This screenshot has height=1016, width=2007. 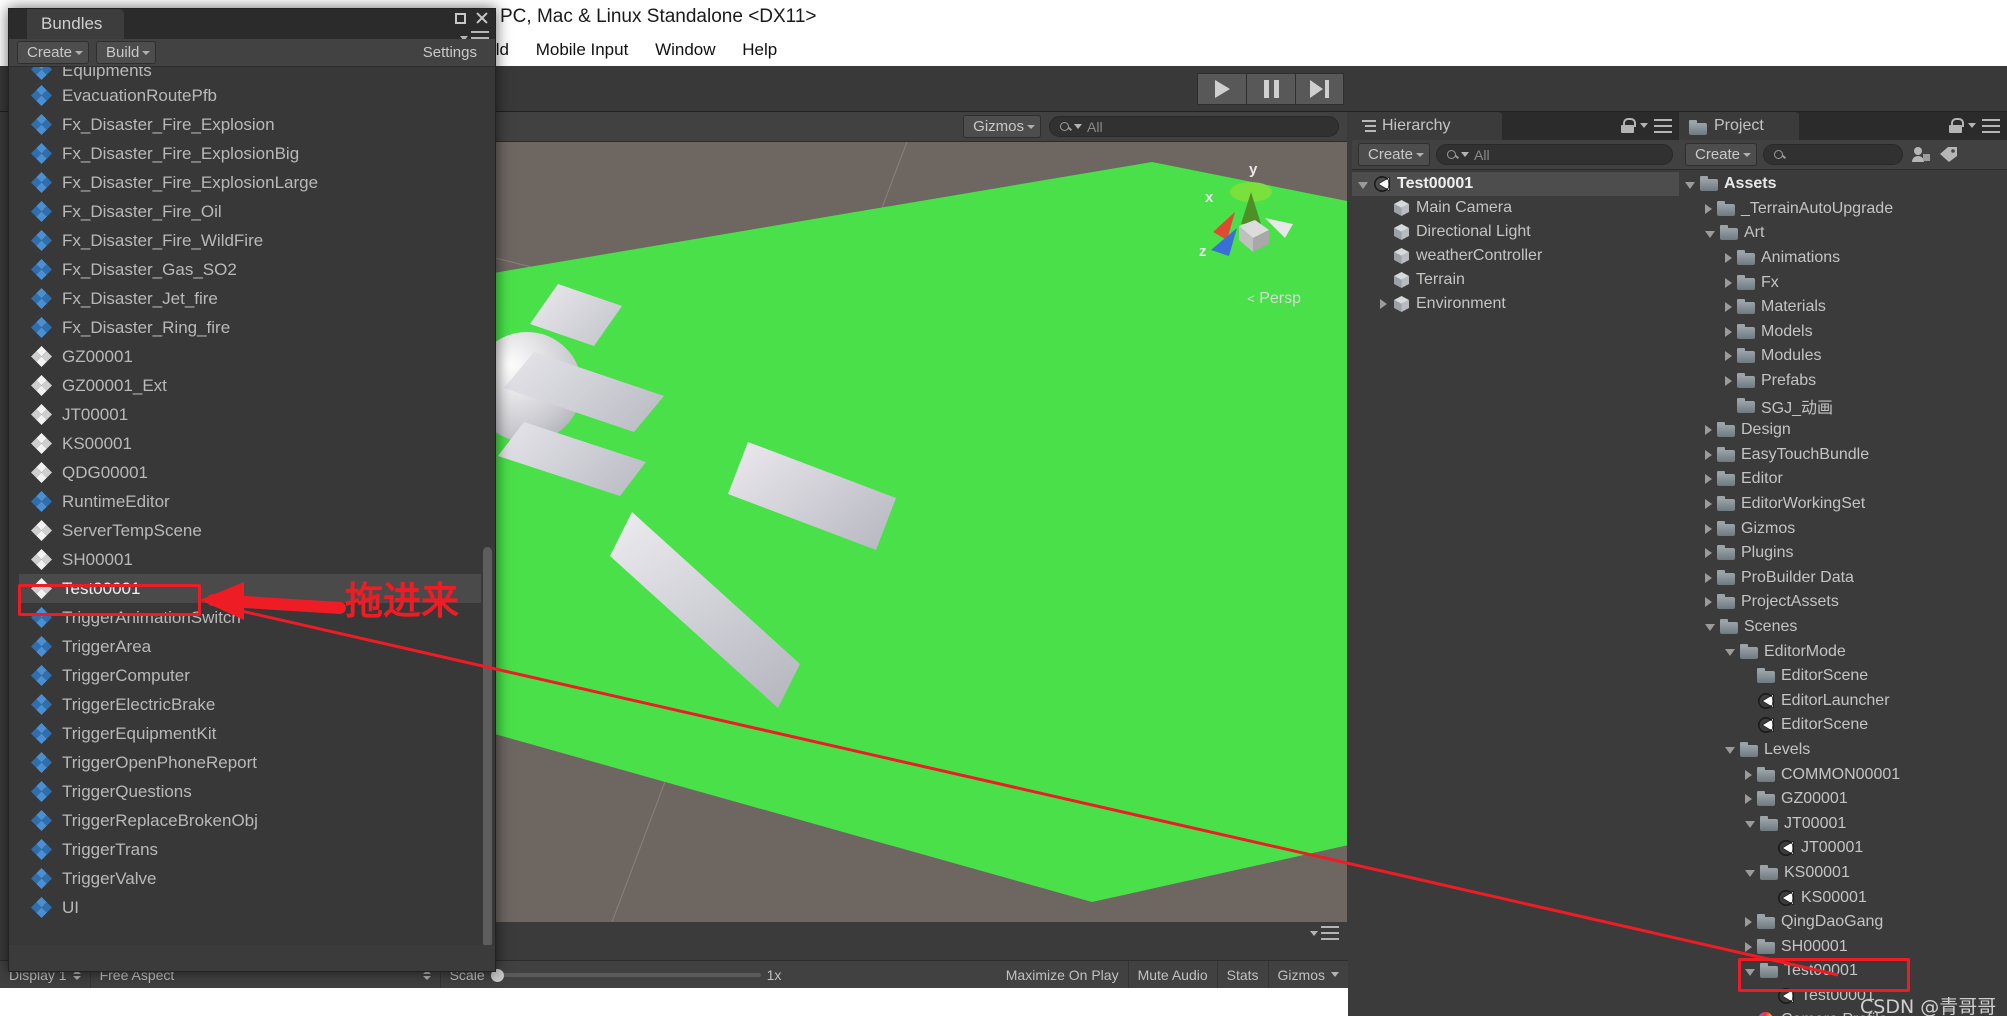 I want to click on bundles-settings-button: Settings, so click(x=450, y=52).